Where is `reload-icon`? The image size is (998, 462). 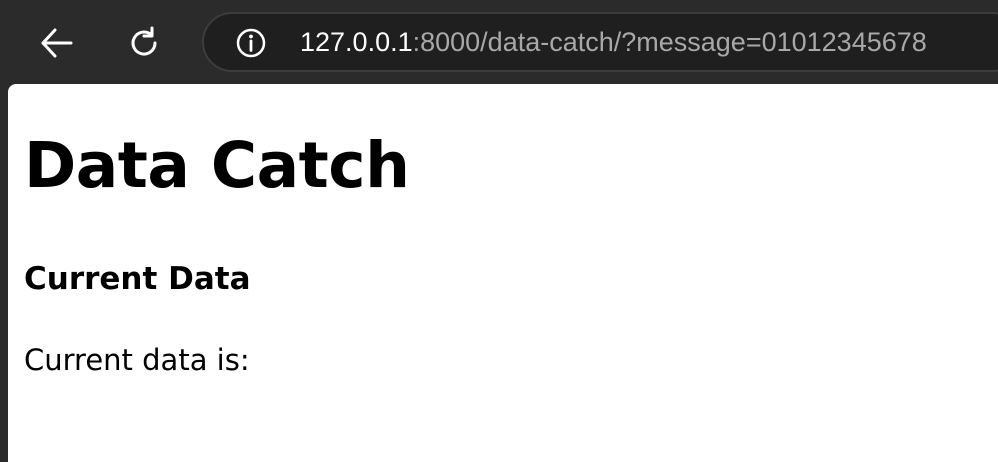 reload-icon is located at coordinates (144, 41).